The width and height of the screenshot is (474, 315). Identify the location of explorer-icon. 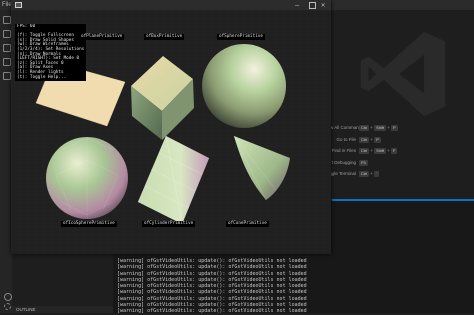
(7, 20).